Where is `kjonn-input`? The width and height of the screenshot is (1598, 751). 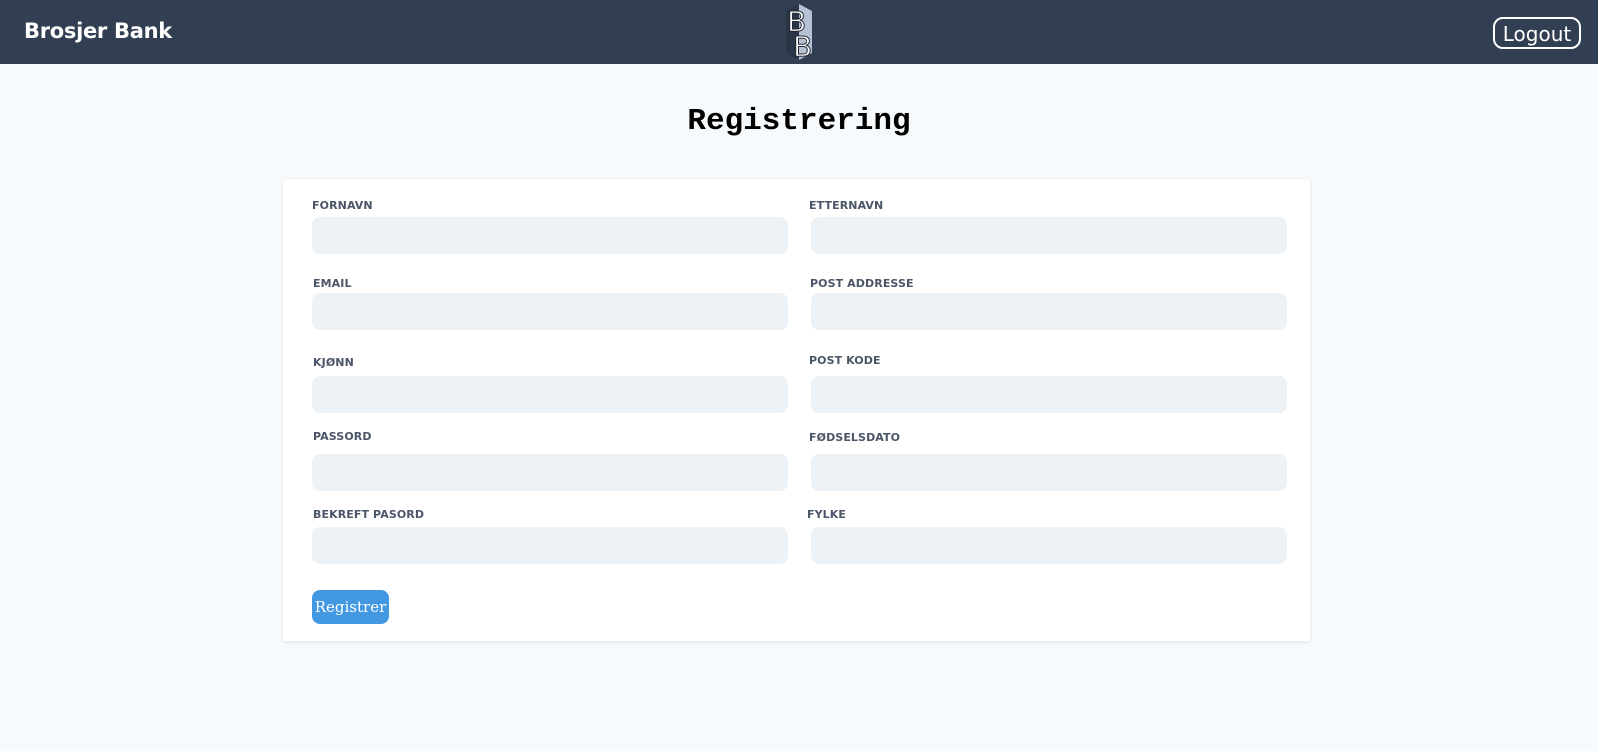
kjonn-input is located at coordinates (550, 394).